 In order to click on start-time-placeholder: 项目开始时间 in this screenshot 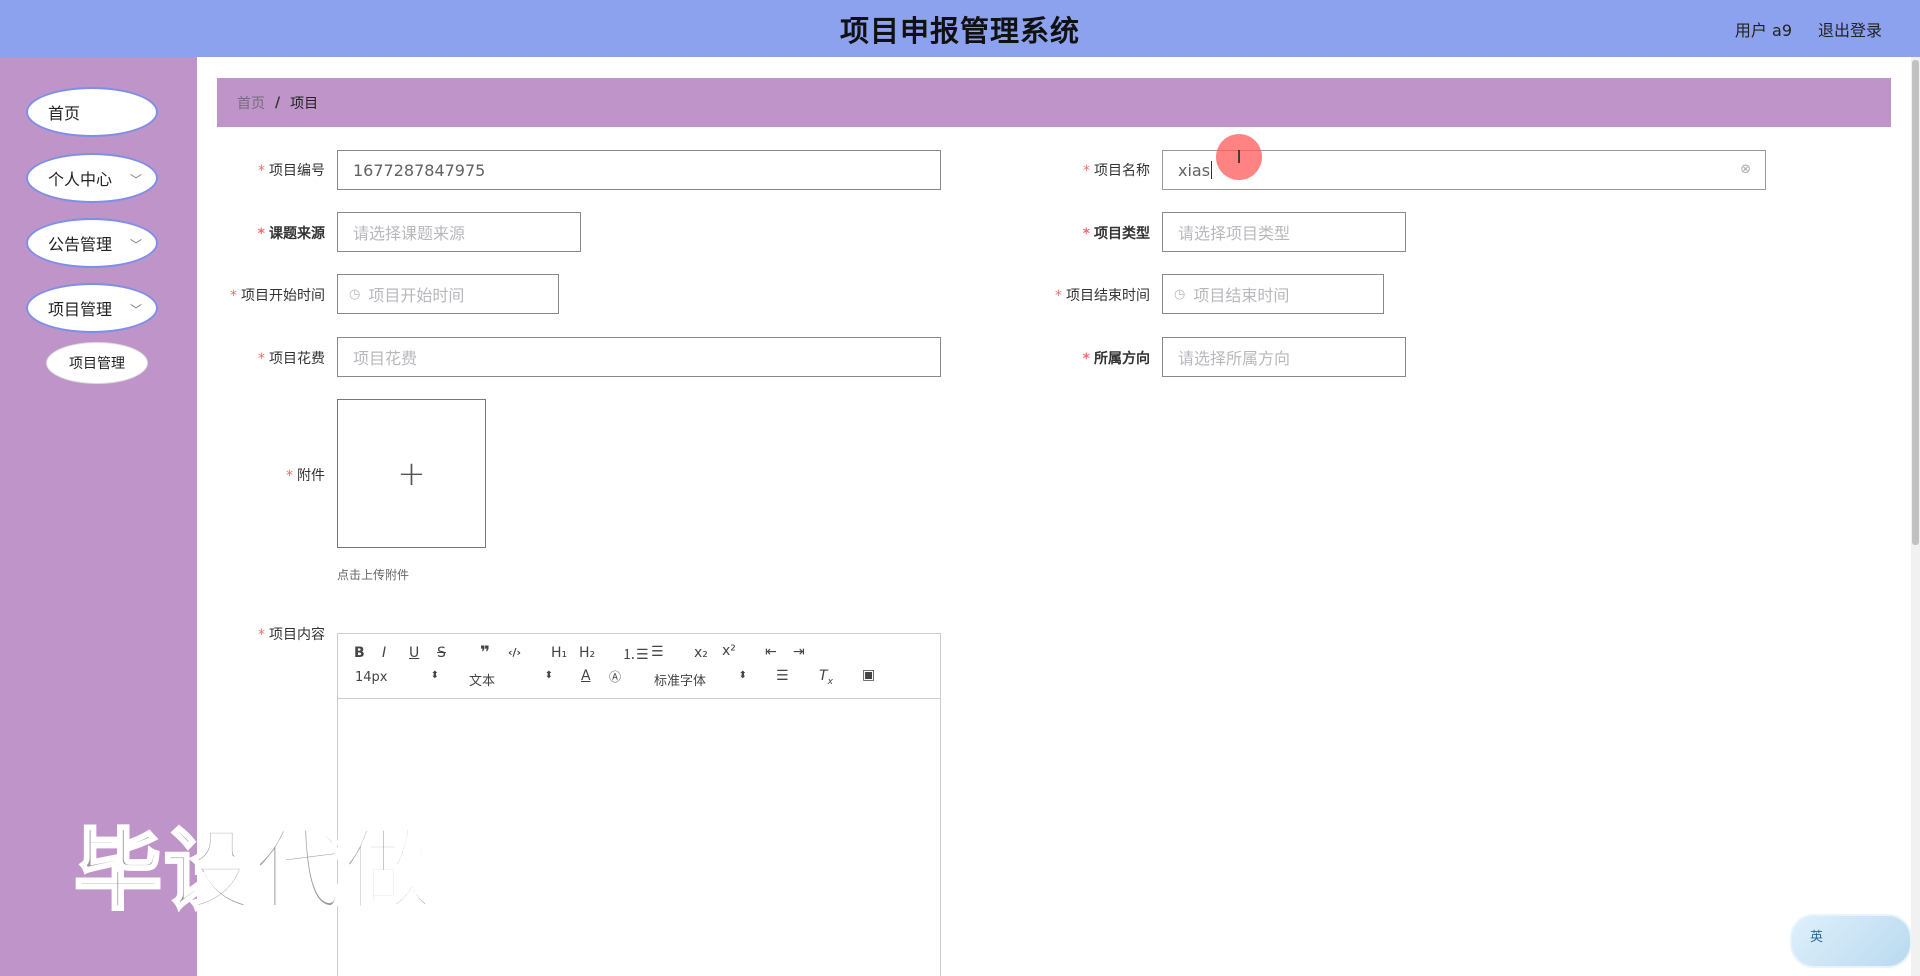, I will do `click(416, 295)`.